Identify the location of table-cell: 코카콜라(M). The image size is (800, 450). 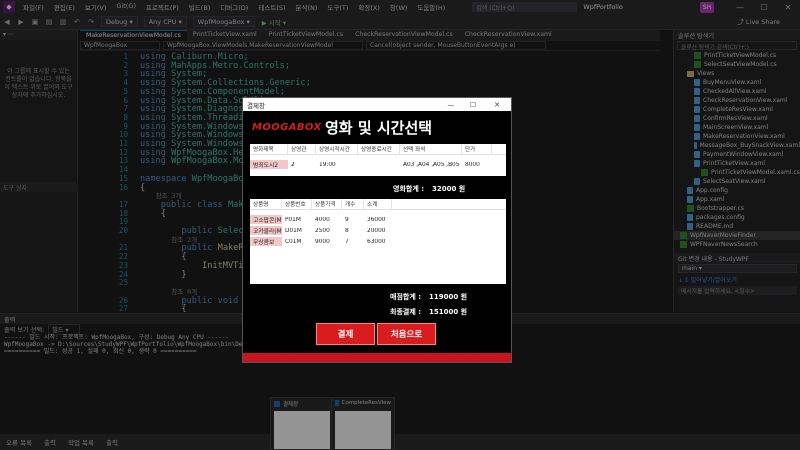
(266, 230).